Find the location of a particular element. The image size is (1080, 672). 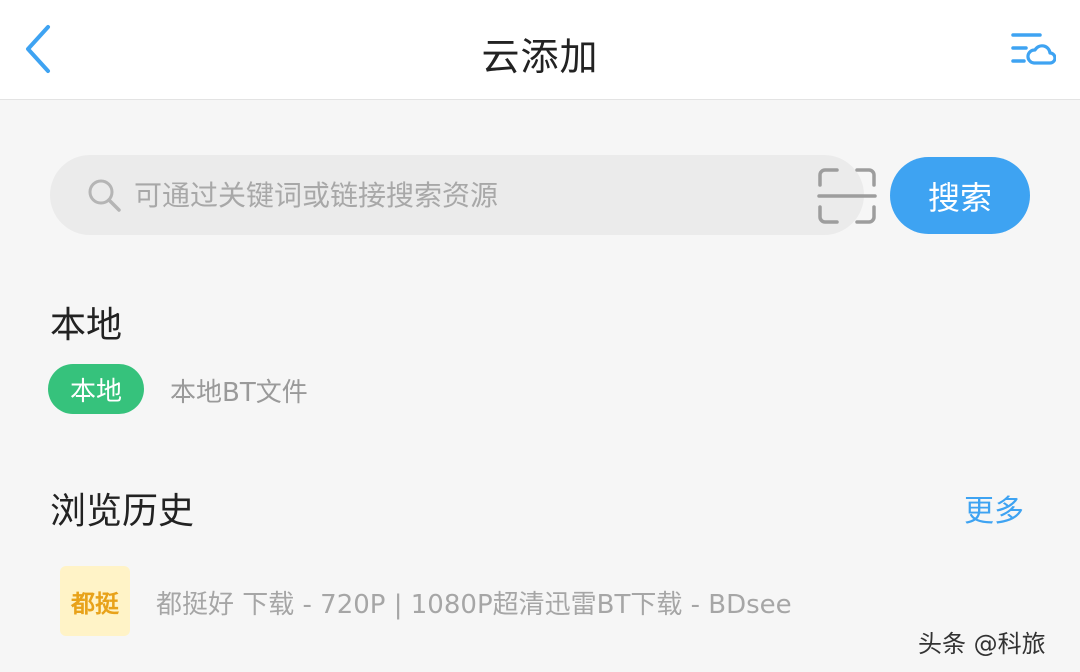

history-item: 都挺 都挺好 下载 - 720P | 1080P超清迅雷BT下载 - BDsee is located at coordinates (446, 599).